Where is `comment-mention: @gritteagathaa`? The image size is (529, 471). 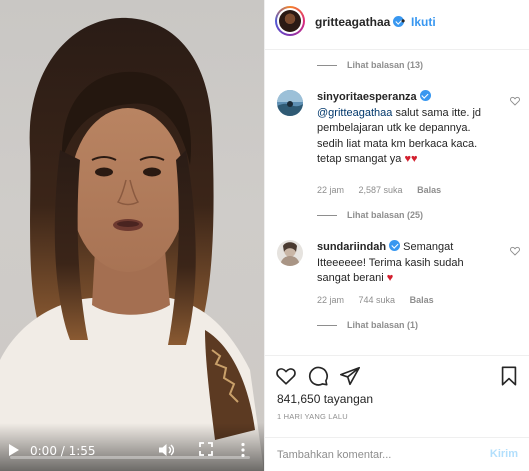
comment-mention: @gritteagathaa is located at coordinates (354, 113).